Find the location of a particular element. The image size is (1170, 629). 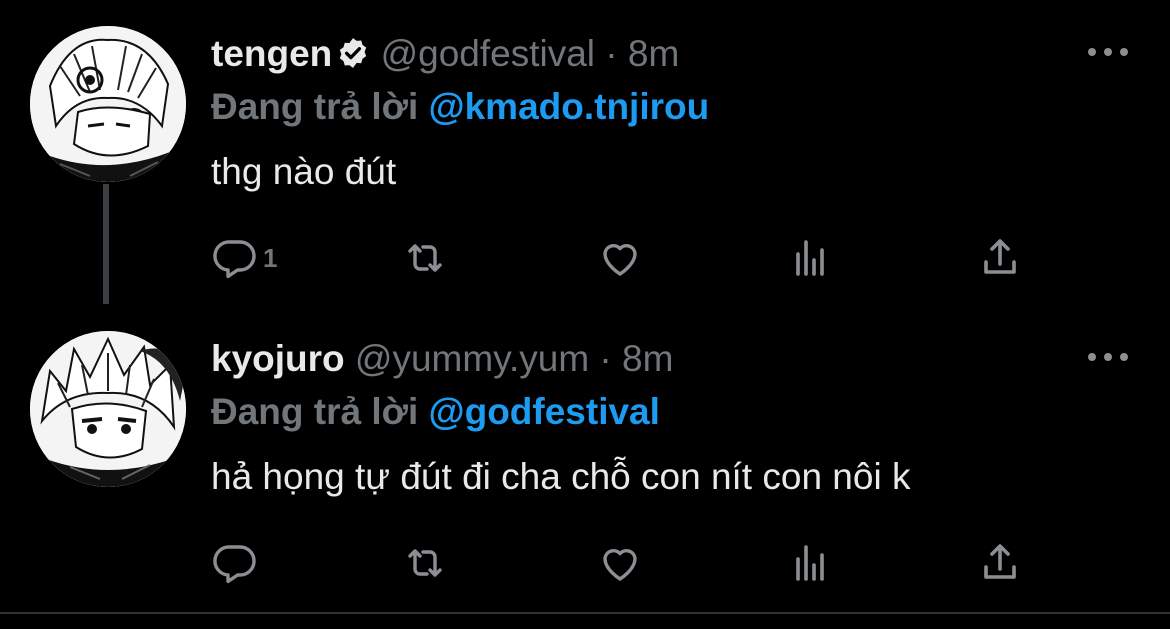

display-name: kyojuro is located at coordinates (278, 358).